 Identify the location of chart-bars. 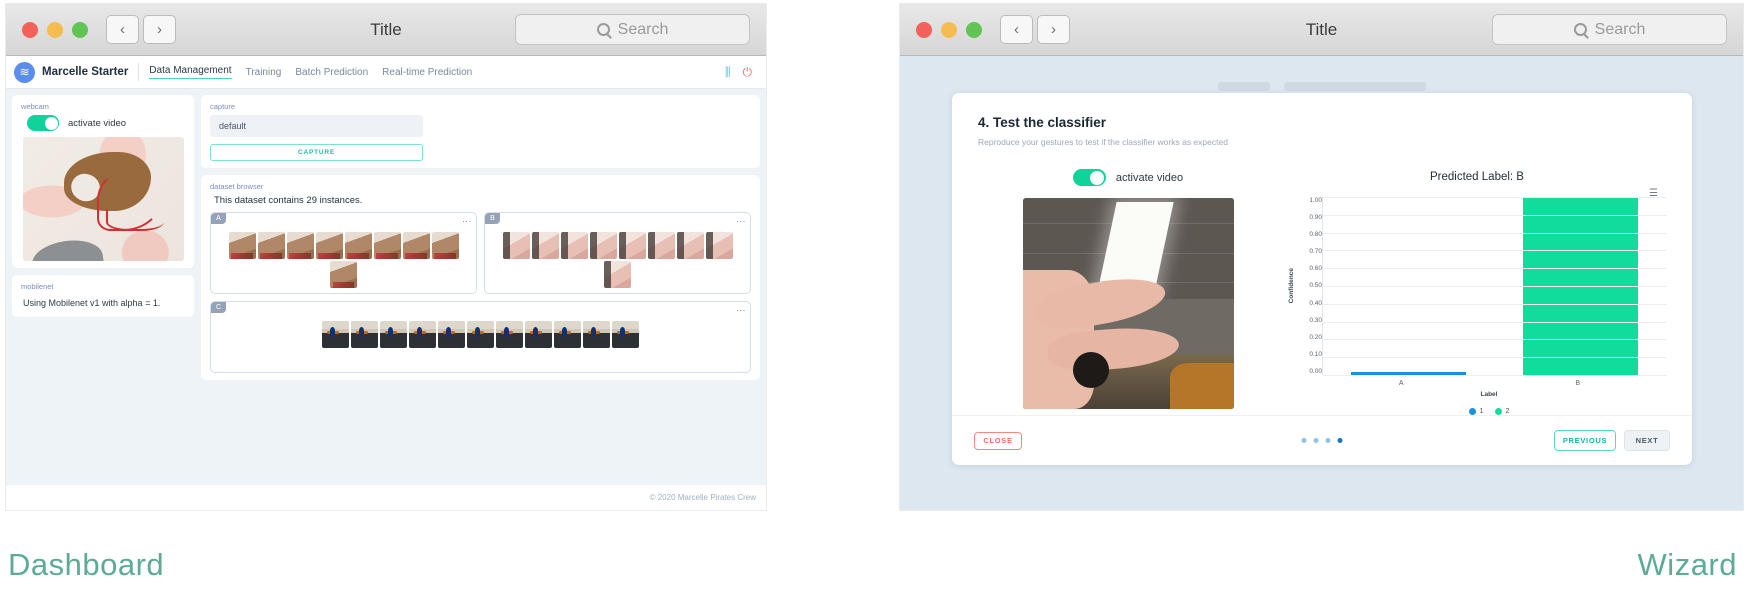
(1494, 286).